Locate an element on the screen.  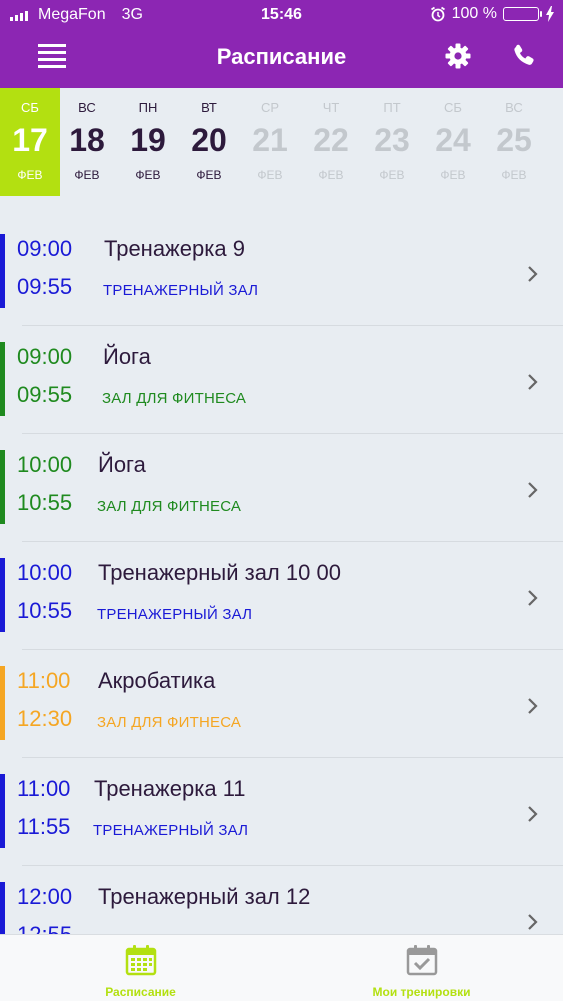
date-number: 23 is located at coordinates (392, 140).